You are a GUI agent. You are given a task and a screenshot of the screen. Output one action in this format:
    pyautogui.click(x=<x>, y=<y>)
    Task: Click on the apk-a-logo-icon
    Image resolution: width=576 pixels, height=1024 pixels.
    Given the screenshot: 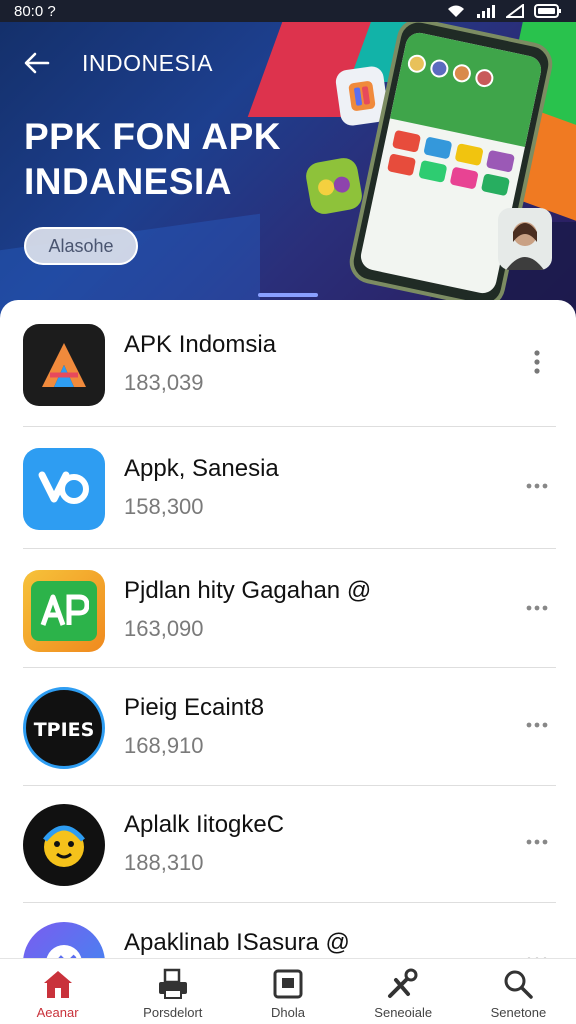 What is the action you would take?
    pyautogui.click(x=64, y=365)
    